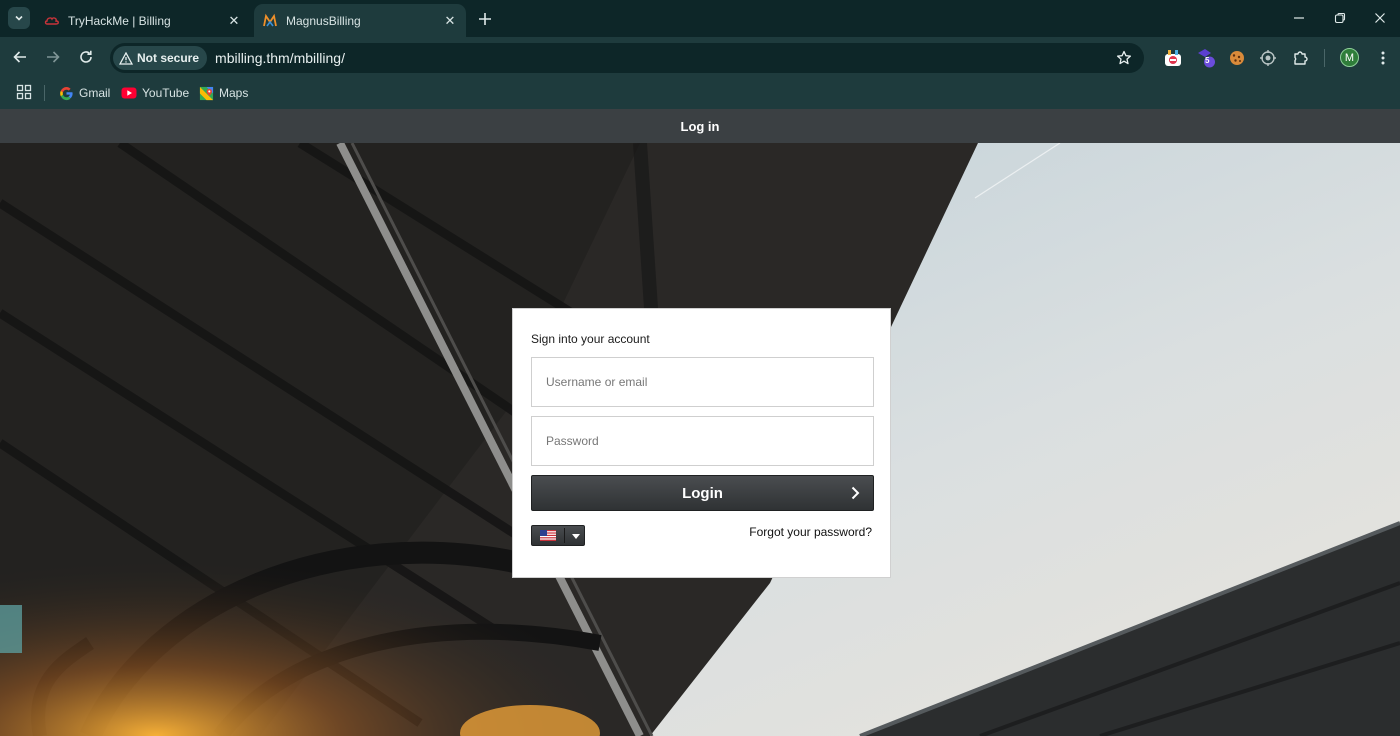 The width and height of the screenshot is (1400, 736). I want to click on tryhackme-favicon-icon, so click(52, 21).